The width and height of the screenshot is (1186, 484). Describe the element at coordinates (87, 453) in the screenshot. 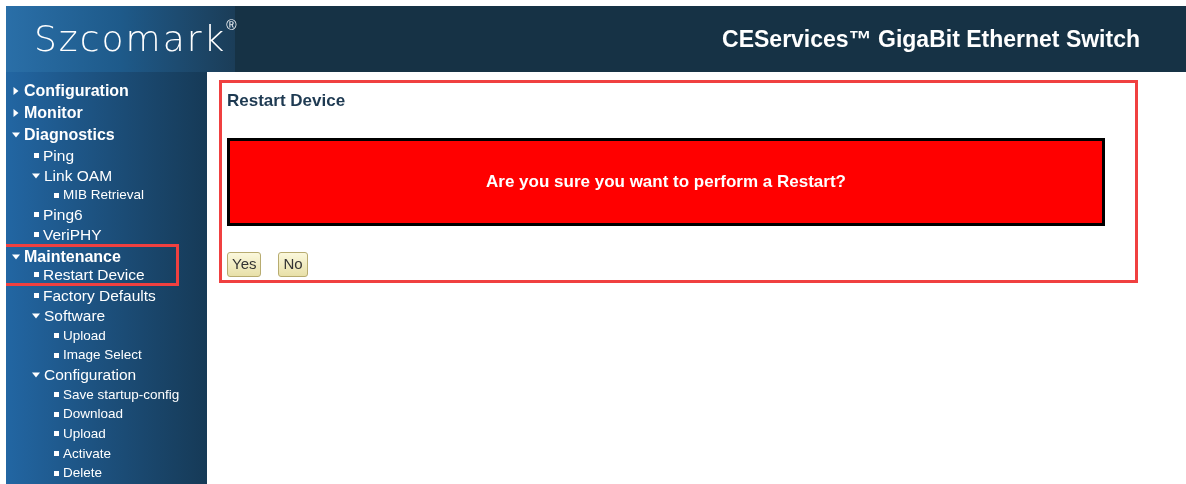

I see `nav-link: Activate` at that location.